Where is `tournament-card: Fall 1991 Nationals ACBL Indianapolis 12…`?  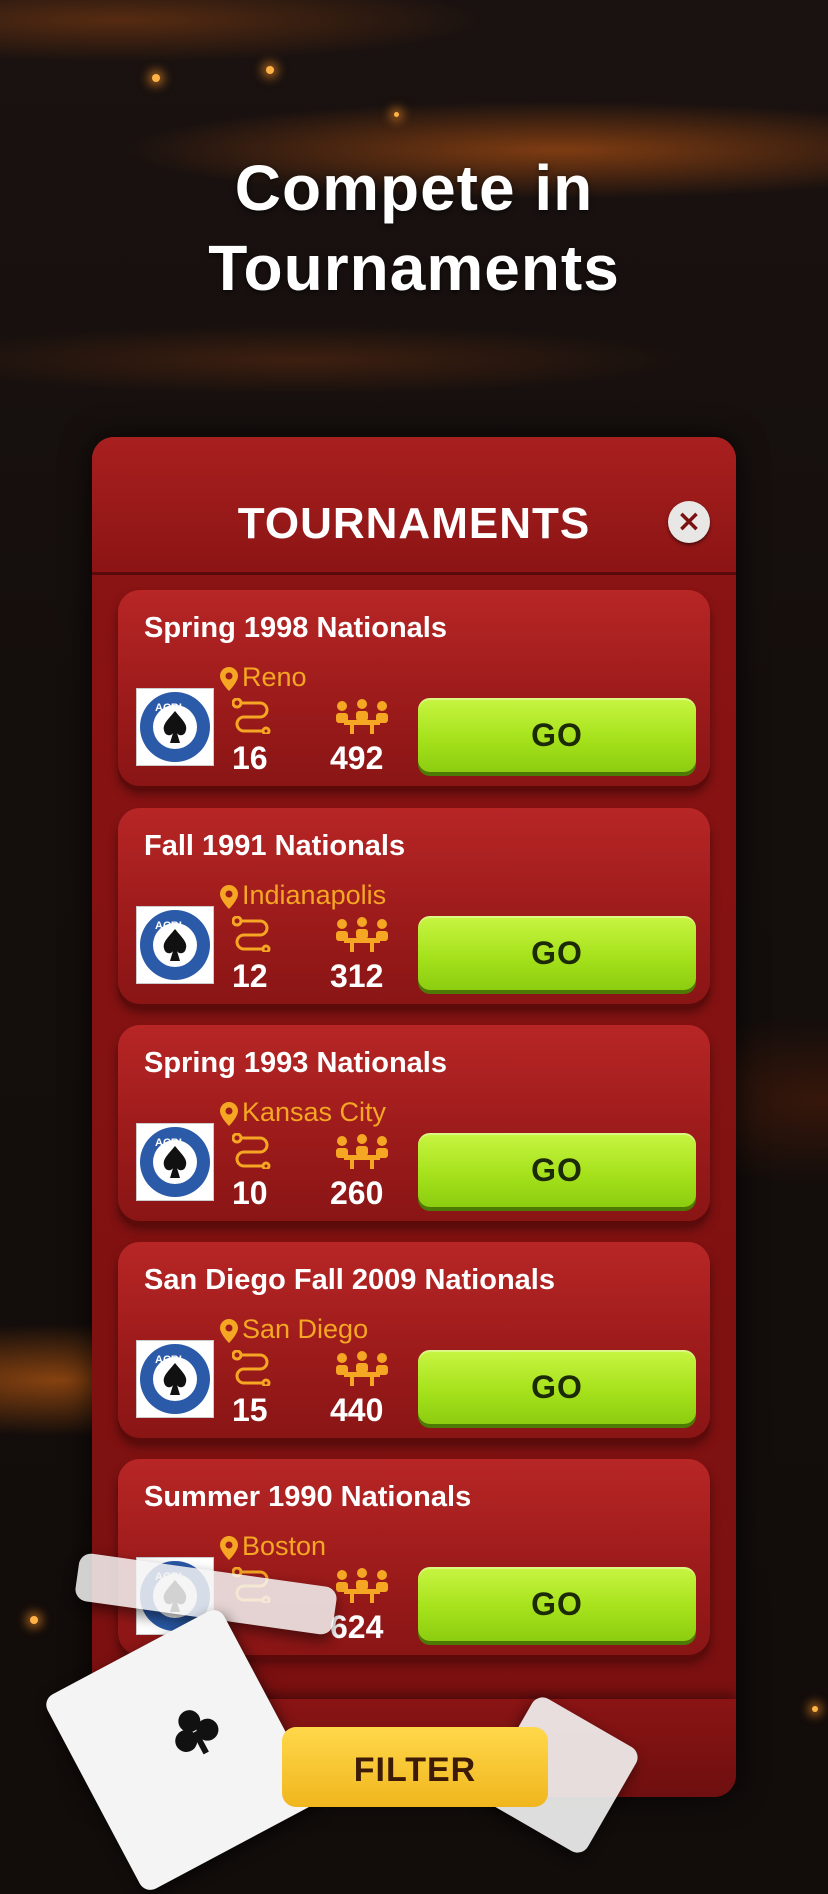 tournament-card: Fall 1991 Nationals ACBL Indianapolis 12… is located at coordinates (414, 906).